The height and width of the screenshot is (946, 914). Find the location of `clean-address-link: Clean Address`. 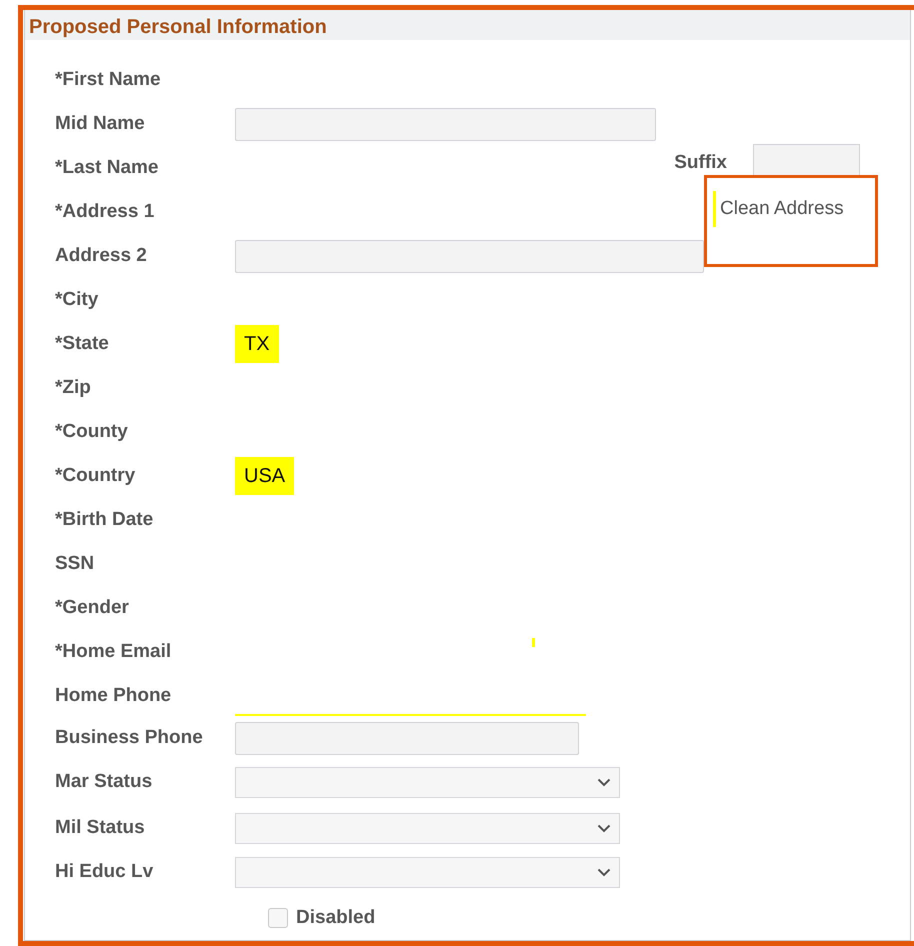

clean-address-link: Clean Address is located at coordinates (778, 209).